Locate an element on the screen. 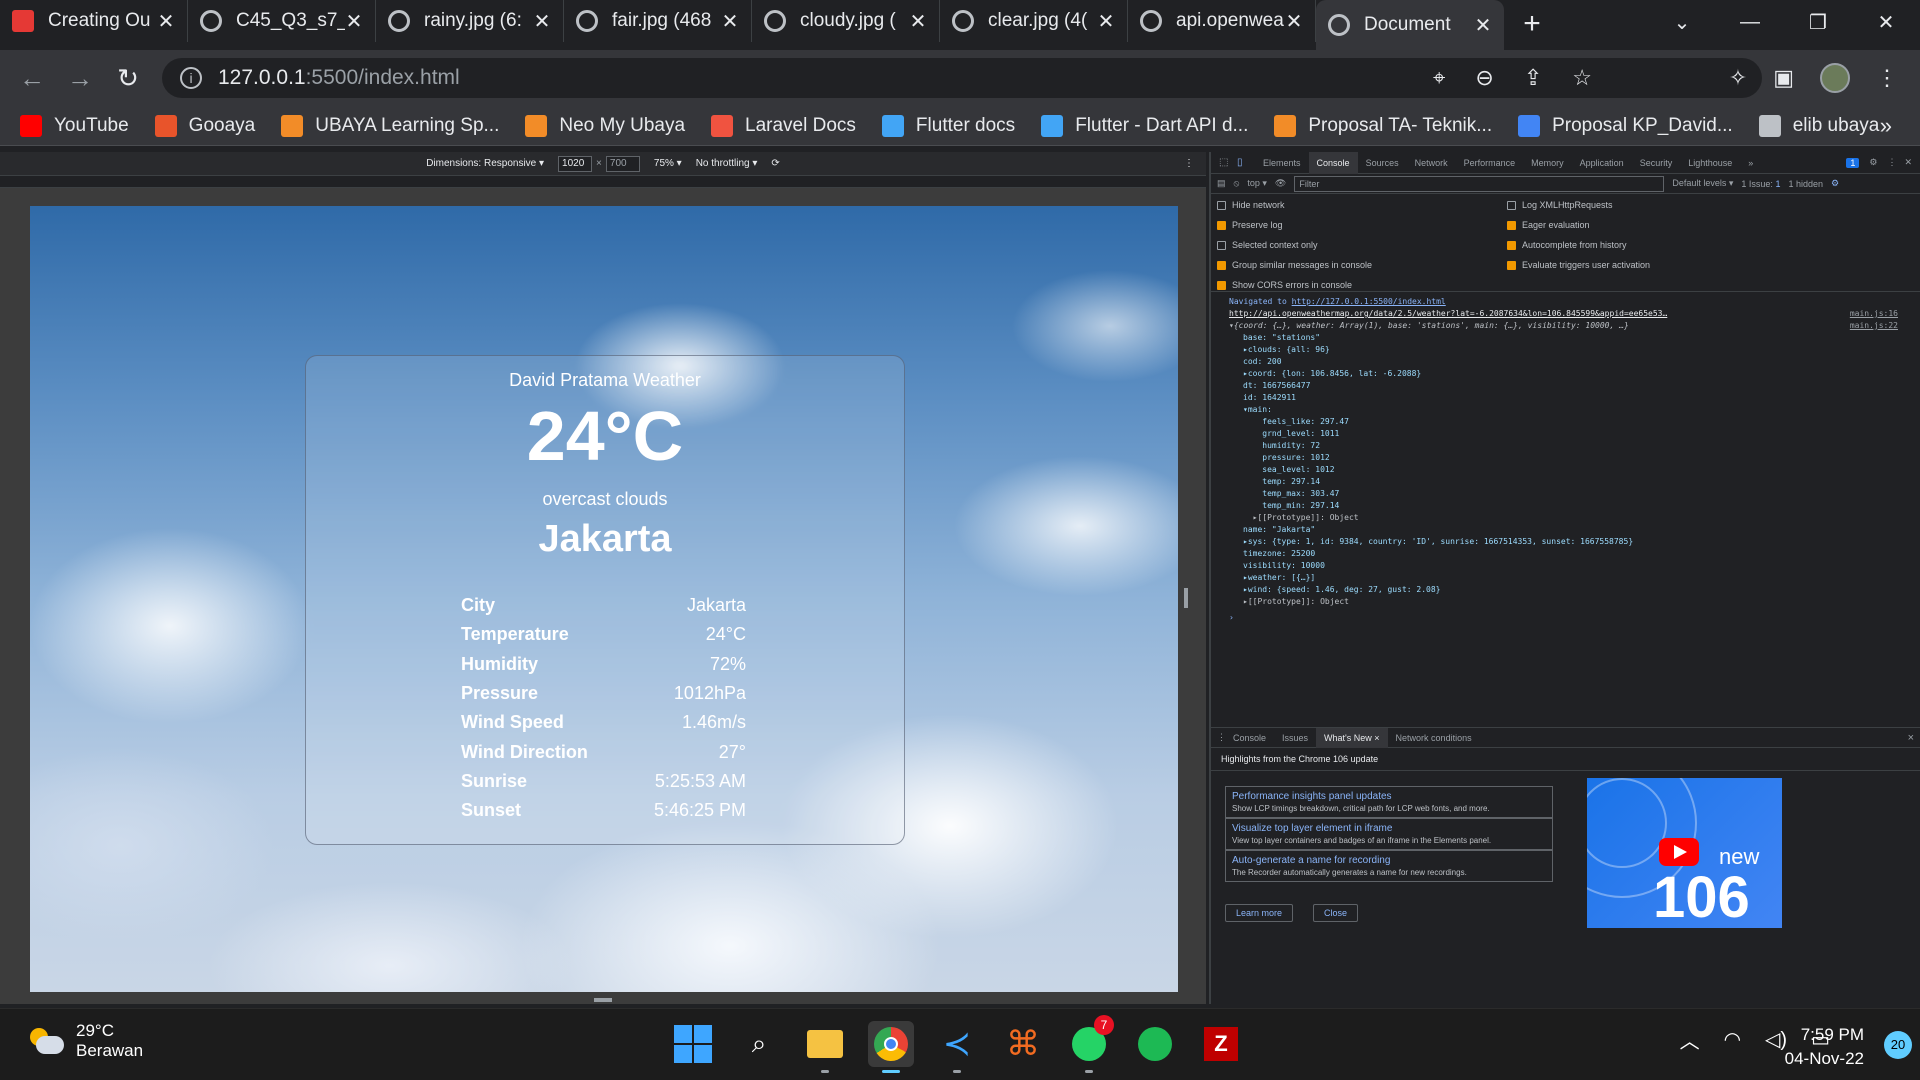 The width and height of the screenshot is (1920, 1080). bookmark-item: Flutter docs is located at coordinates (948, 125).